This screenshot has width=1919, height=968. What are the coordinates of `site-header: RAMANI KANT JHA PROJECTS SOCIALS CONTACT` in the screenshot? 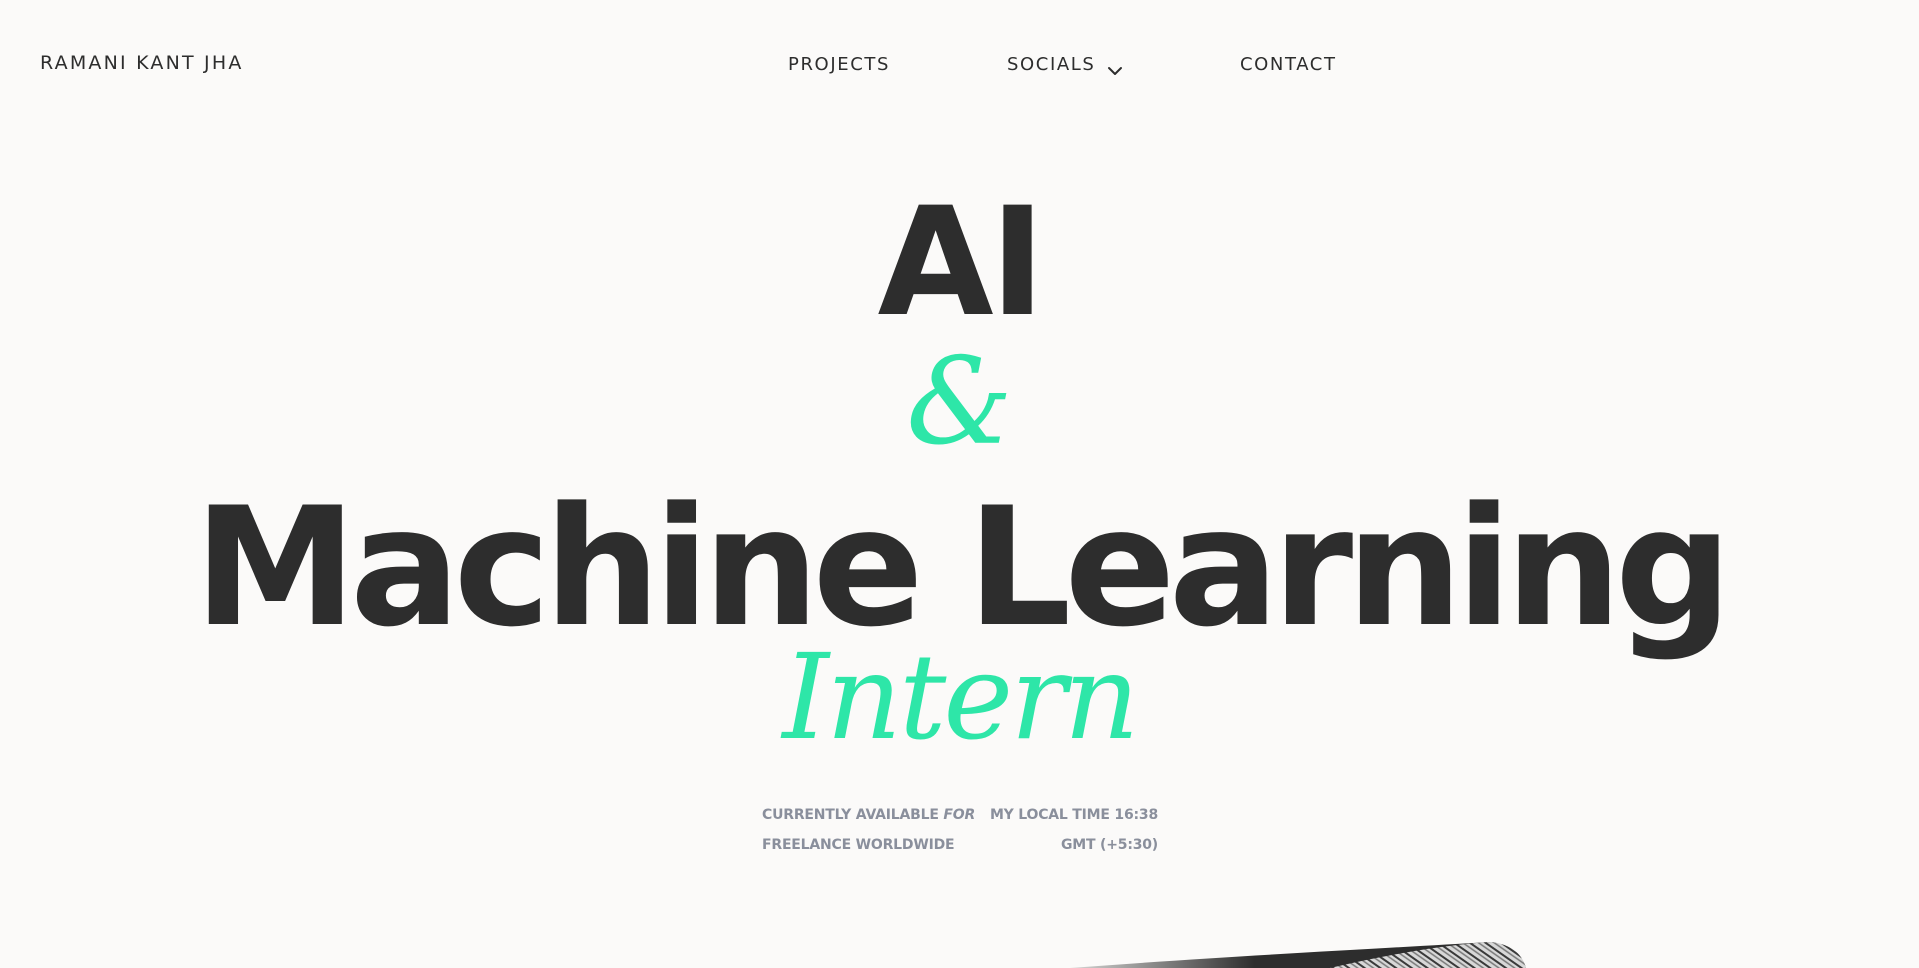 It's located at (959, 64).